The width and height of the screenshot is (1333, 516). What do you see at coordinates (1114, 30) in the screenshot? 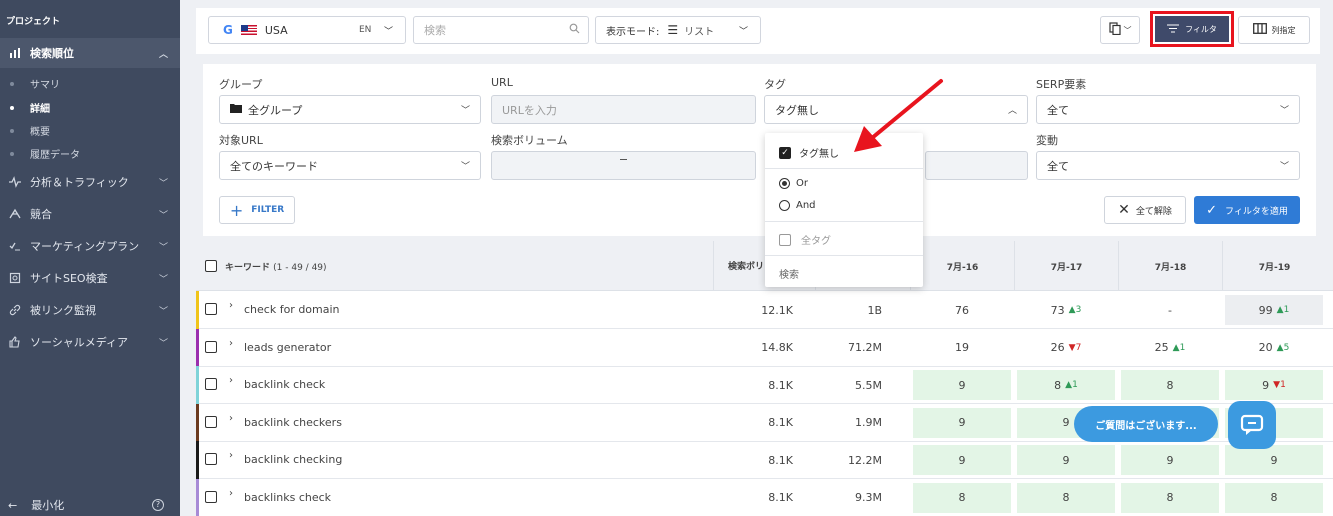
I see `copy-icon` at bounding box center [1114, 30].